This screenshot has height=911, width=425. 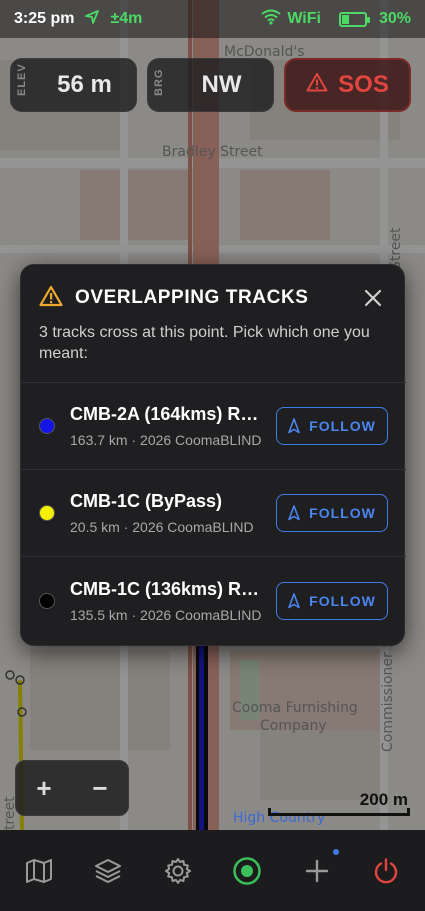 I want to click on dialog-title: OVERLAPPING TRACKS, so click(x=192, y=297).